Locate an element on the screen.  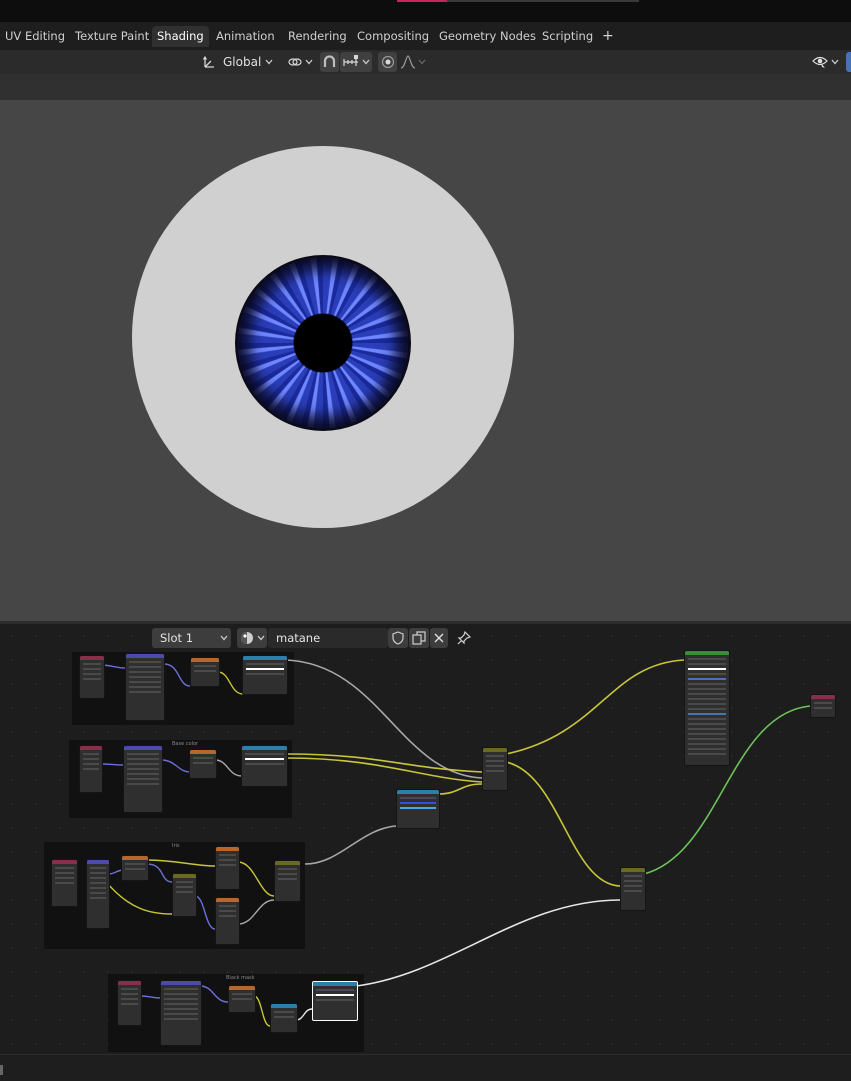
node-mix-shader is located at coordinates (495, 769).